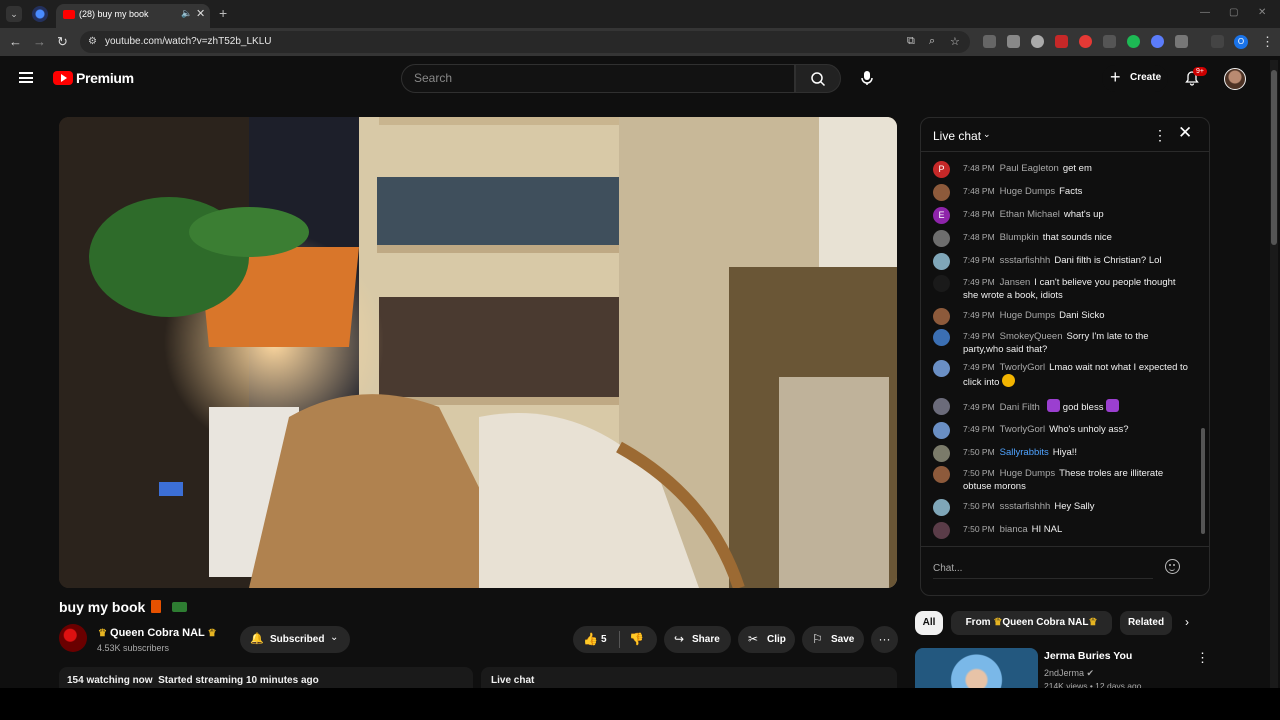 This screenshot has height=720, width=1280. I want to click on chat-author-avatar: P, so click(941, 169).